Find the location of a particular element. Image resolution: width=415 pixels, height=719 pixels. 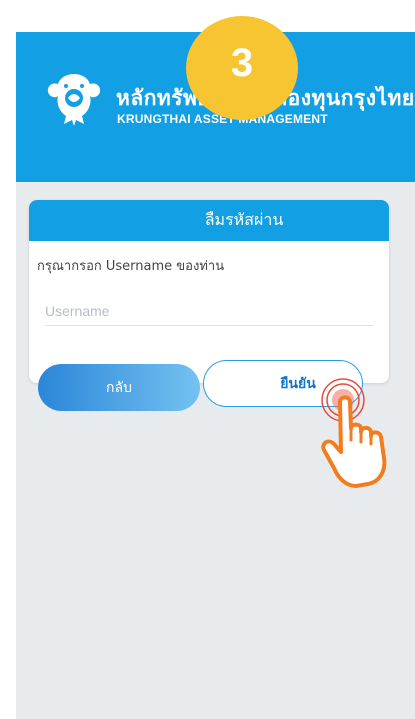

tap-hand-icon is located at coordinates (354, 441).